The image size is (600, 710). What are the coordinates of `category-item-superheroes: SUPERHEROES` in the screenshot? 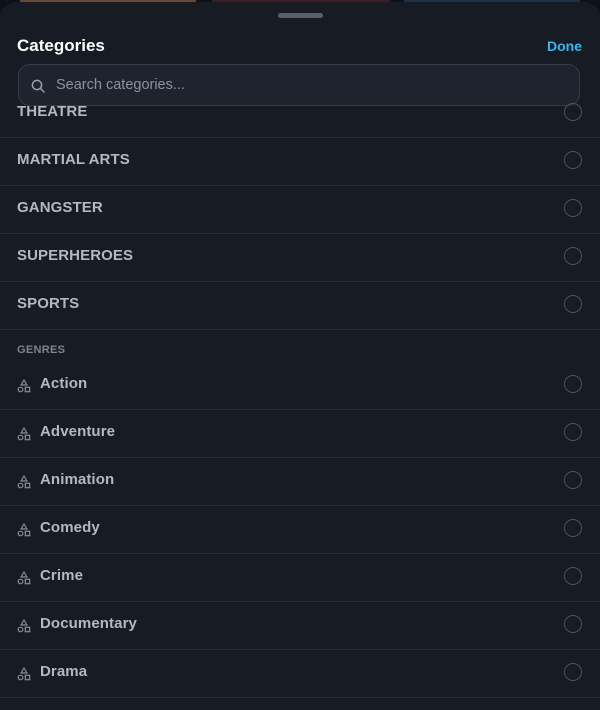 It's located at (300, 258).